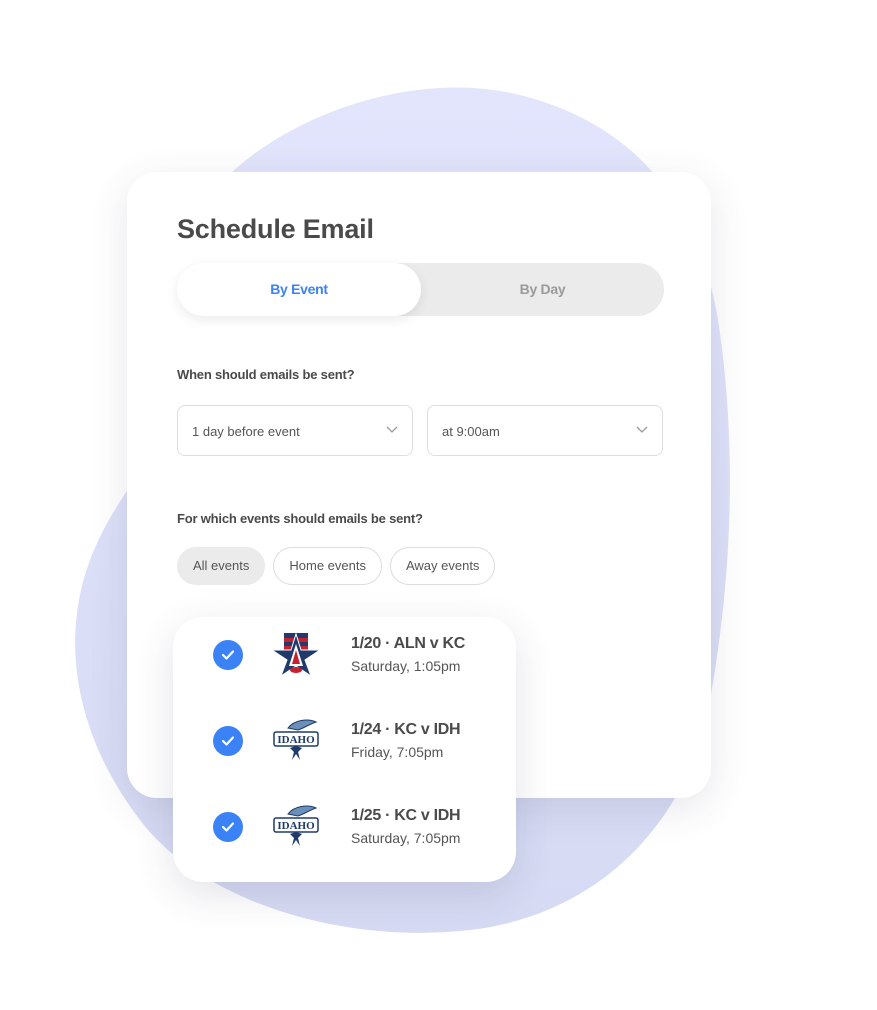 The height and width of the screenshot is (1010, 877). I want to click on event-title: 1/24 · KC v IDH, so click(406, 729).